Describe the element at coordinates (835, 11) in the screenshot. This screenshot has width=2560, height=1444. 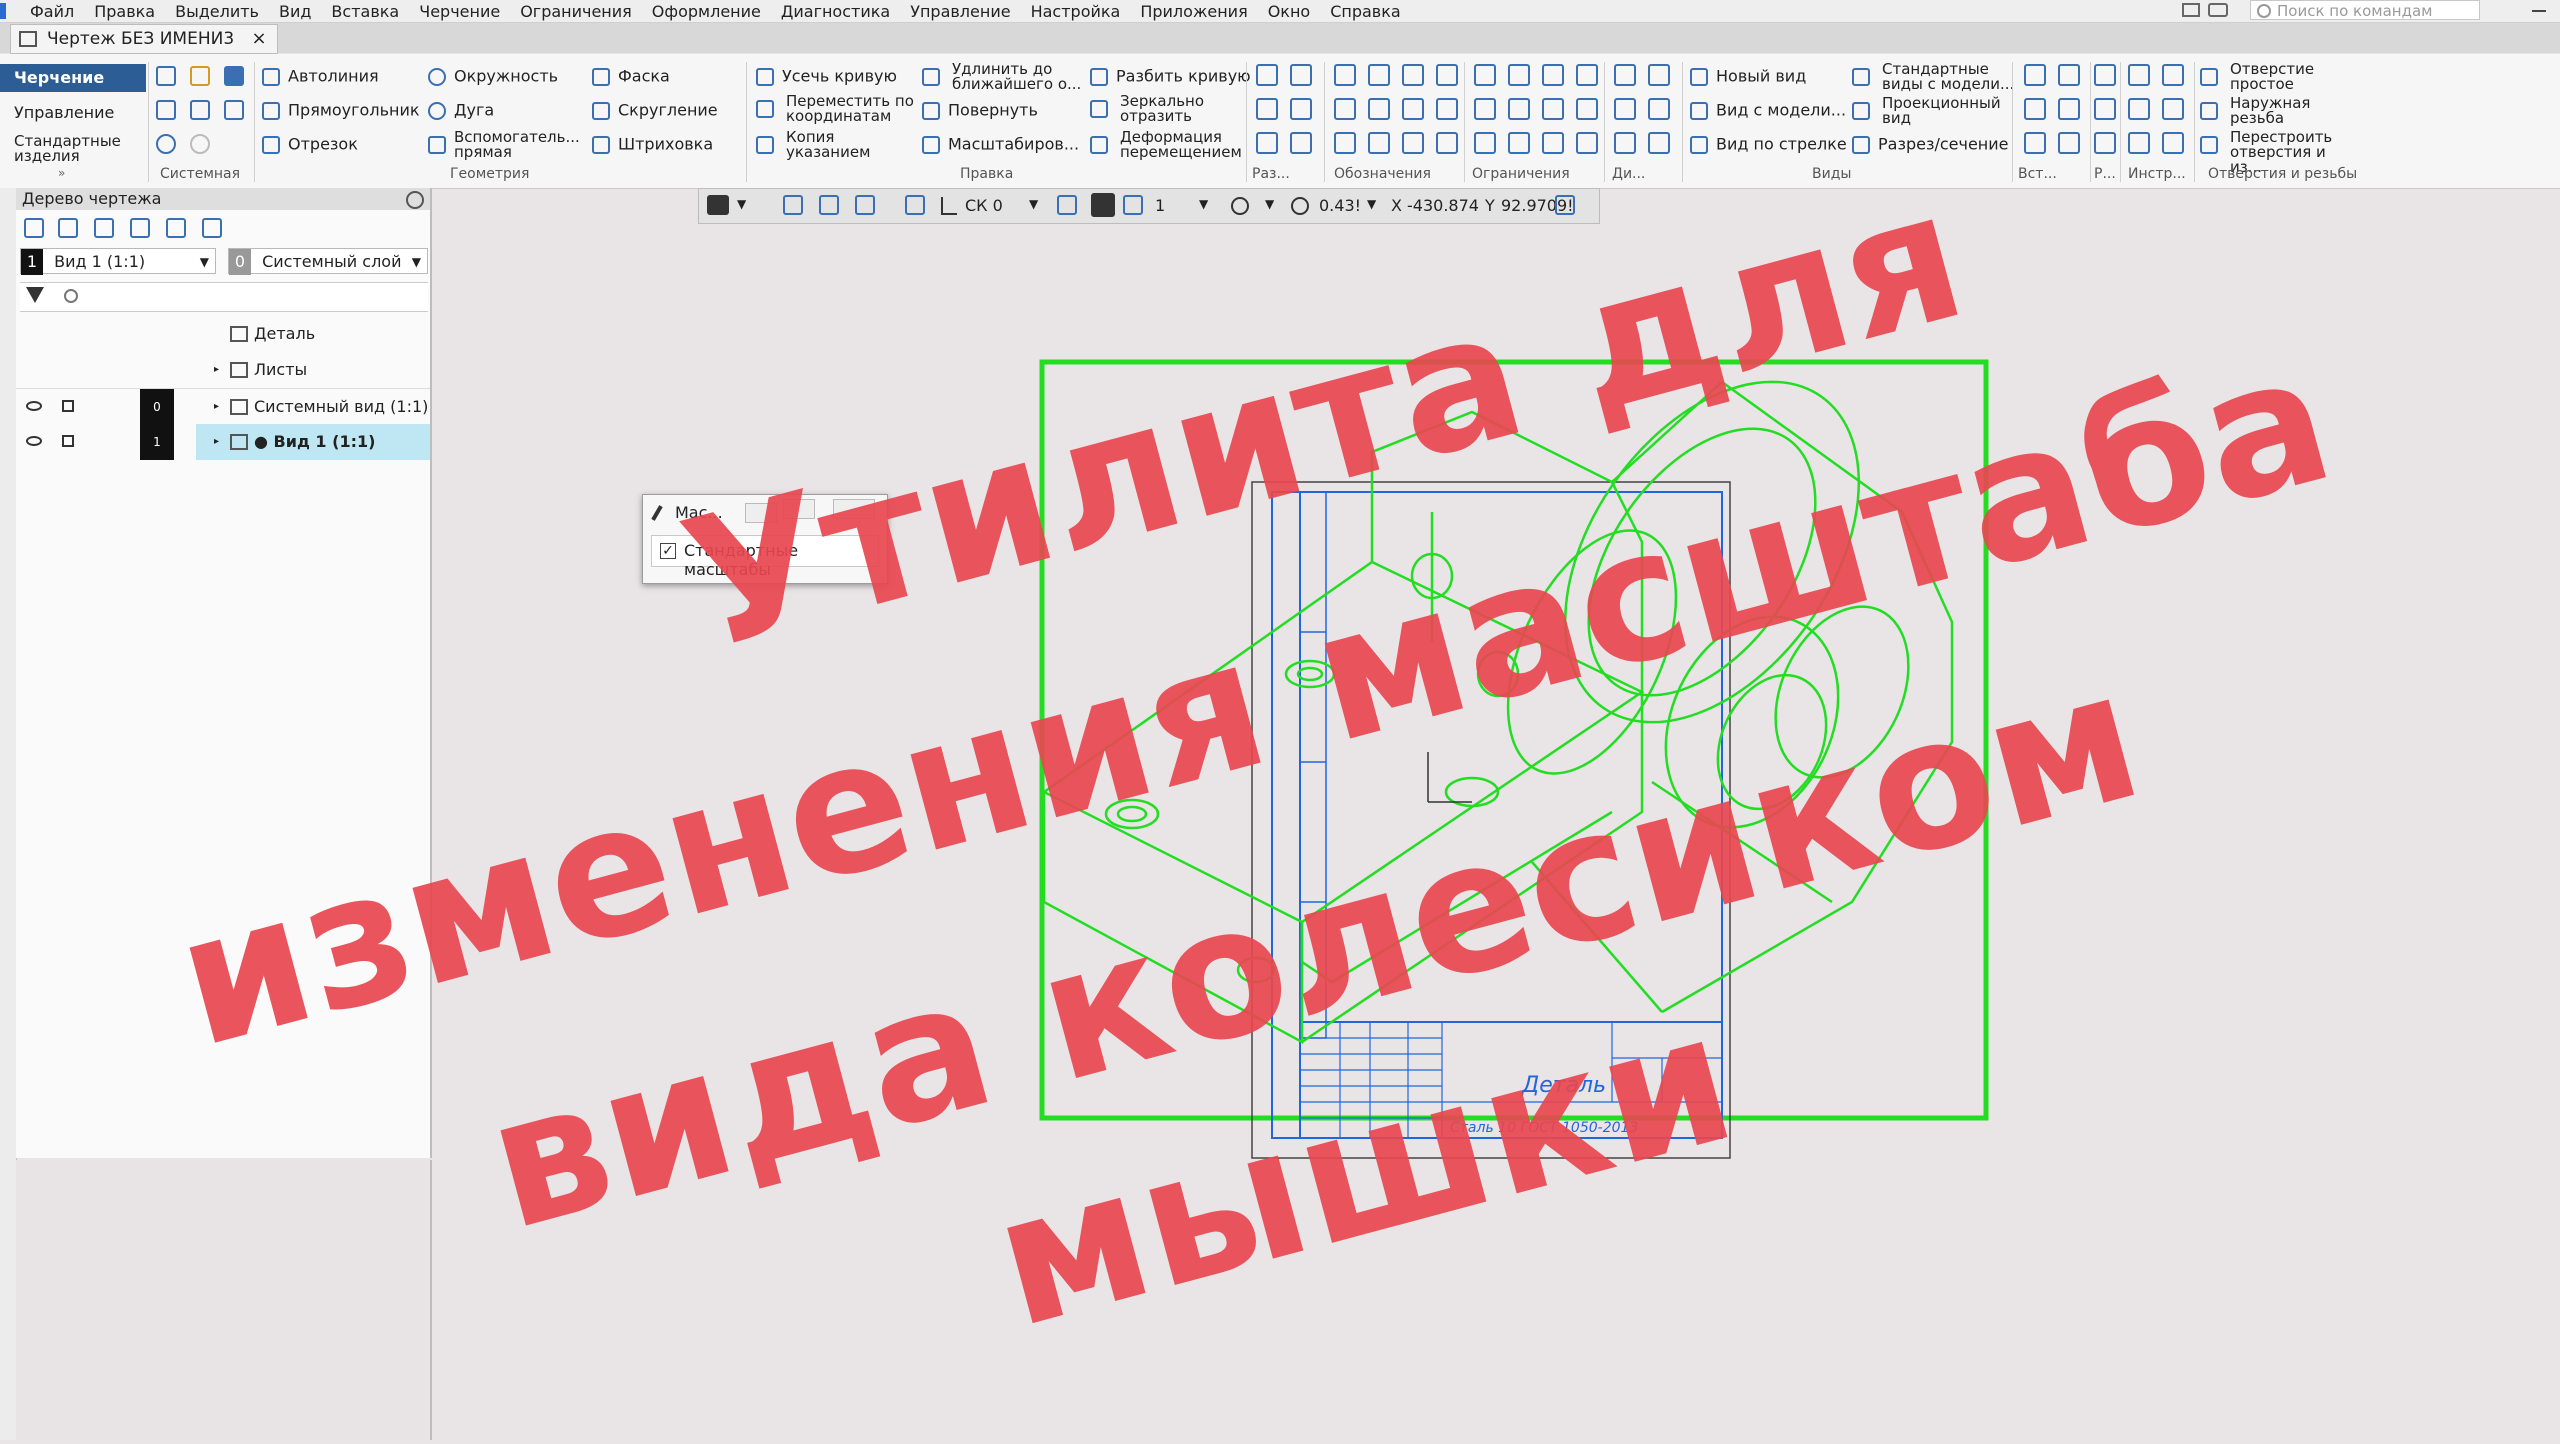
I see `menu-diagnostics: Диагностика` at that location.